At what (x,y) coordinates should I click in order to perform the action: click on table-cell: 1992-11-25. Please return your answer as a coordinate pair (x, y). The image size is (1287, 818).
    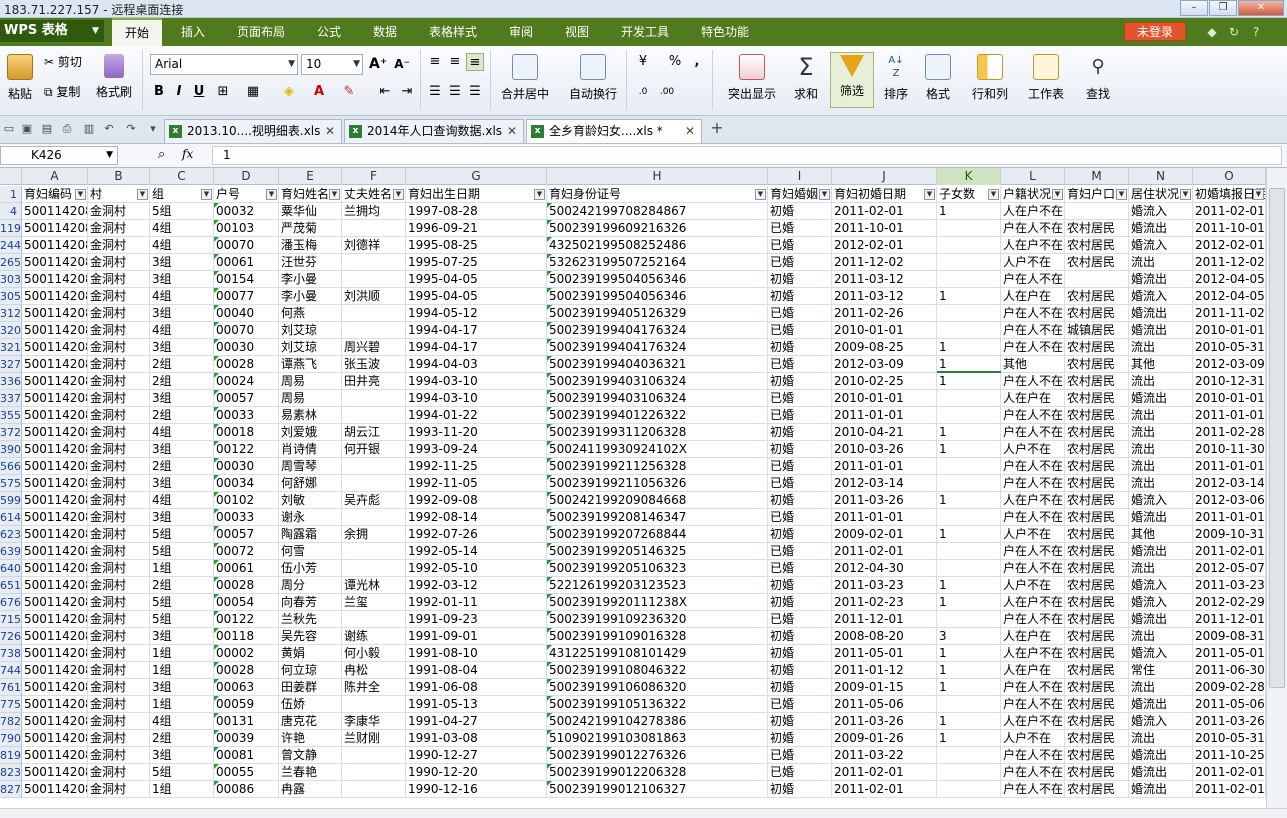
    Looking at the image, I should click on (476, 466).